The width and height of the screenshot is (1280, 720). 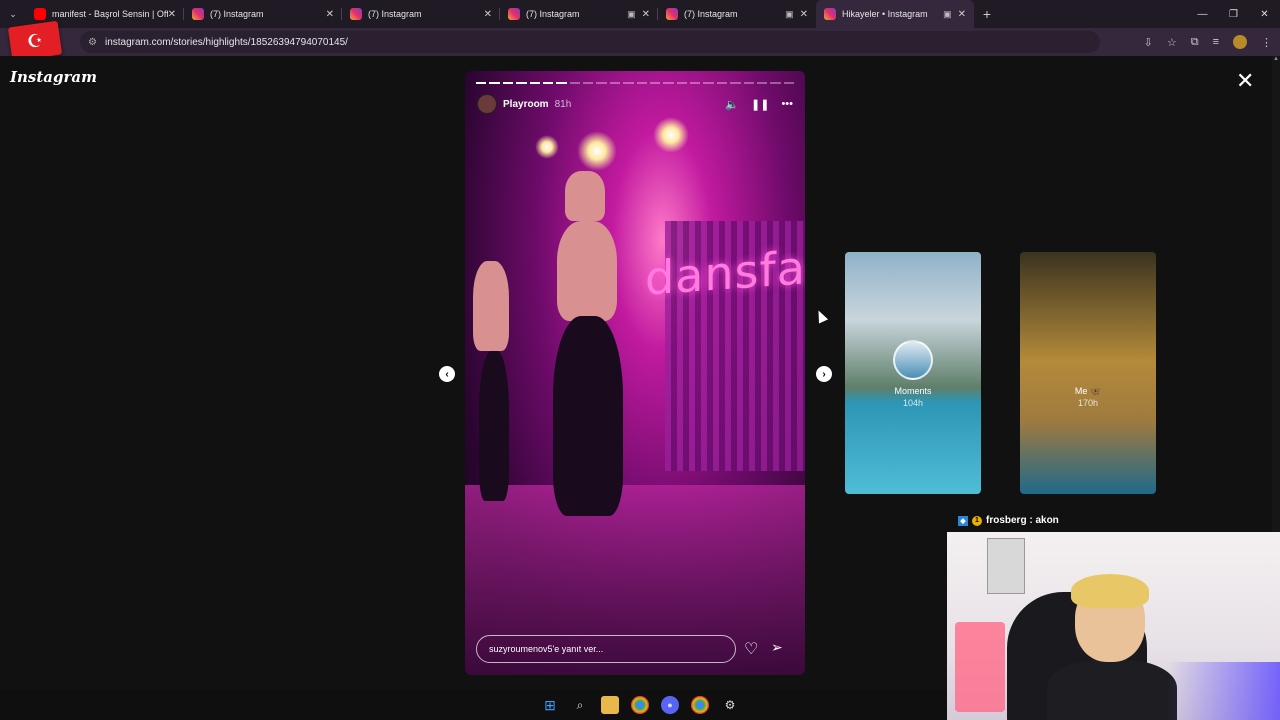 I want to click on app-icon: ⚙, so click(x=730, y=705).